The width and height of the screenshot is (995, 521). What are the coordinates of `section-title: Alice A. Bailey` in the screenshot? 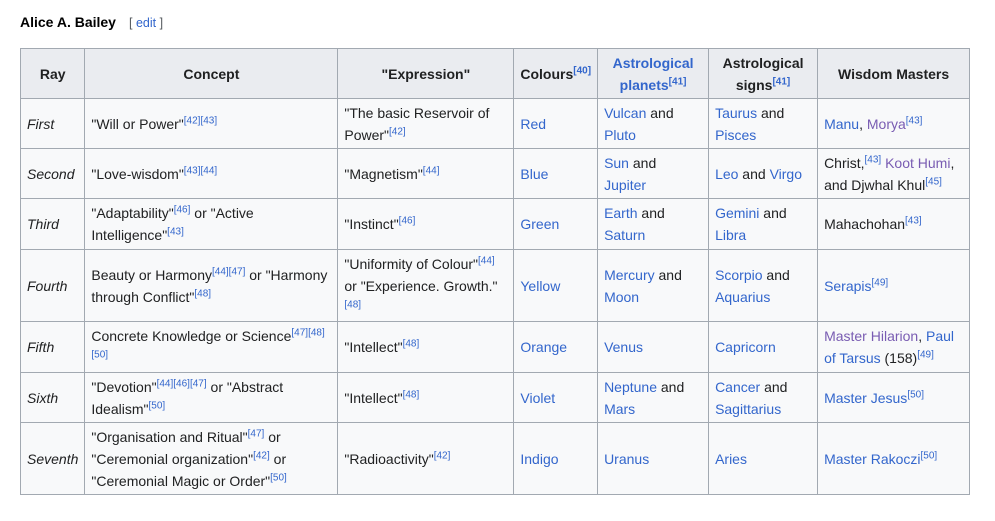 It's located at (68, 22).